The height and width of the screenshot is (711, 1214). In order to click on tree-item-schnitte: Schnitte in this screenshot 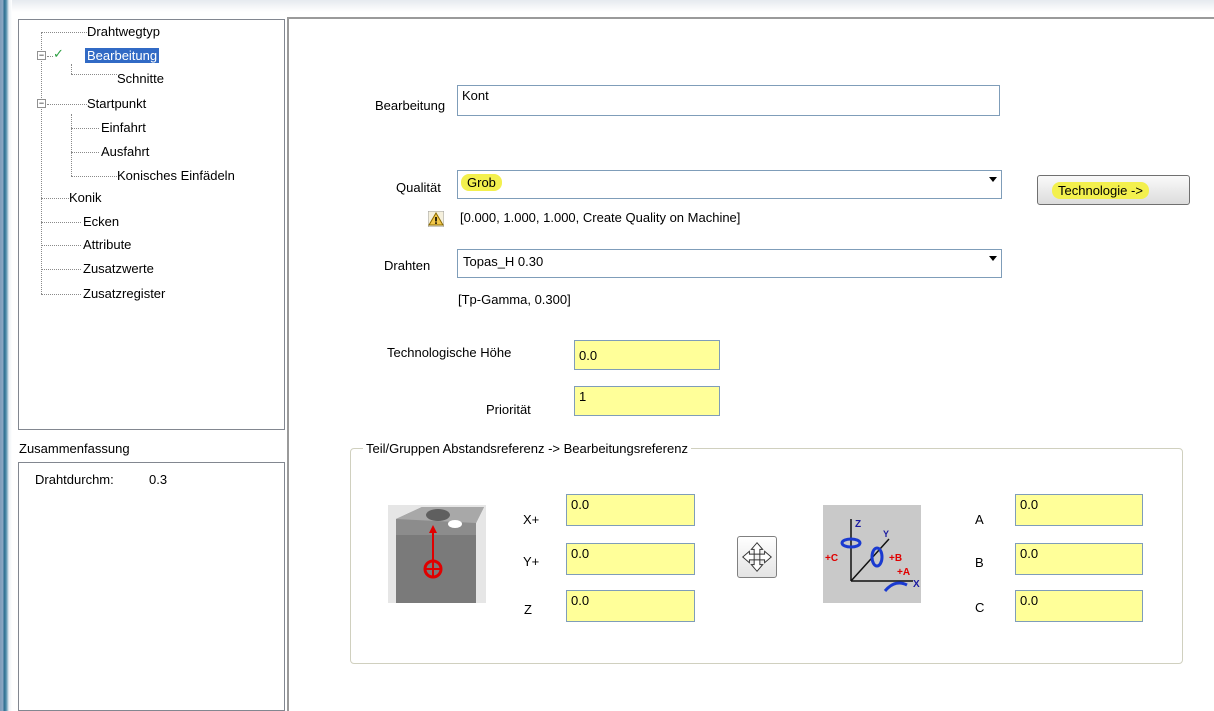, I will do `click(140, 78)`.